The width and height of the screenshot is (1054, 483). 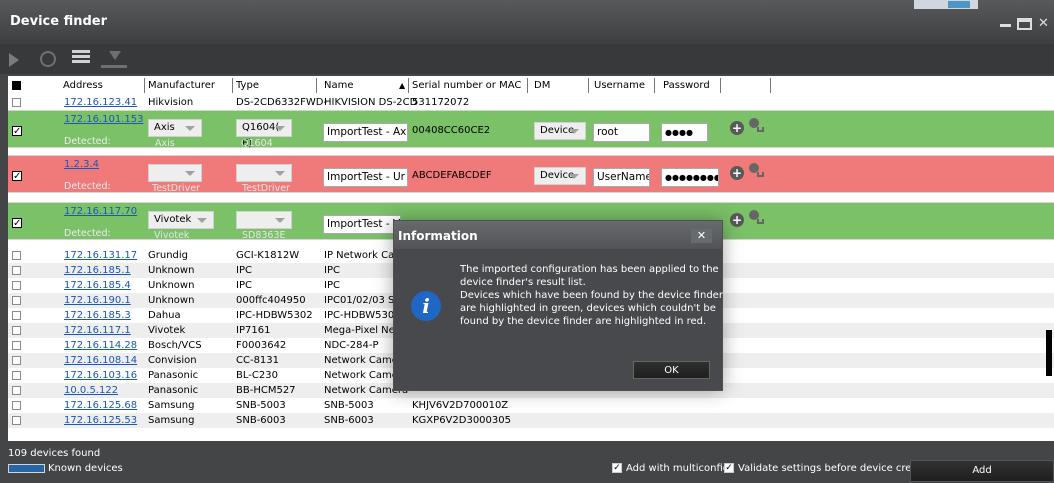 What do you see at coordinates (48, 59) in the screenshot?
I see `circle-icon` at bounding box center [48, 59].